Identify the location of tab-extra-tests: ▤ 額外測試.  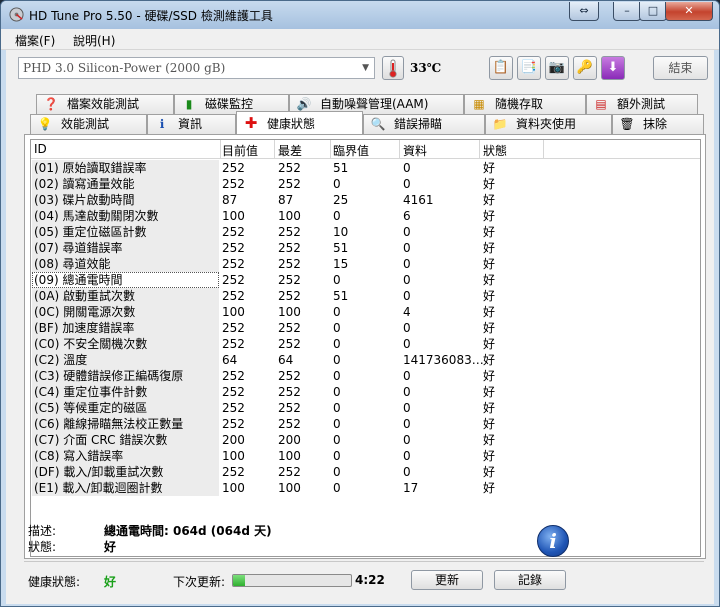
(642, 104).